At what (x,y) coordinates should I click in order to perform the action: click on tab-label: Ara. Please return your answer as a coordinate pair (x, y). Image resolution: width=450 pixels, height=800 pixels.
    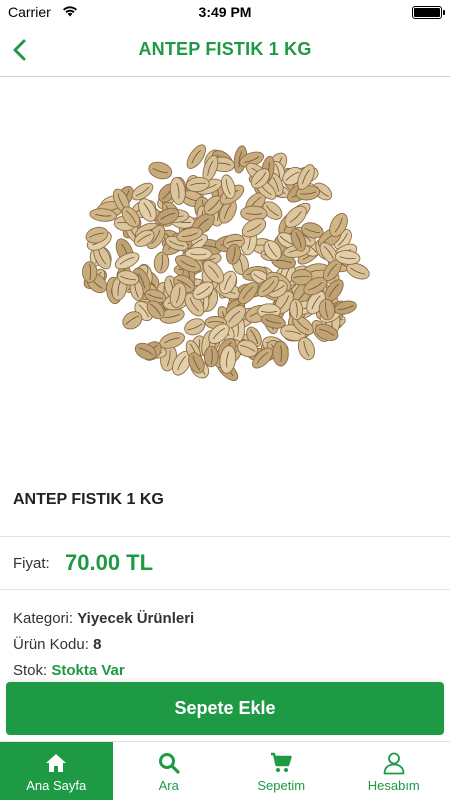
    Looking at the image, I should click on (168, 785).